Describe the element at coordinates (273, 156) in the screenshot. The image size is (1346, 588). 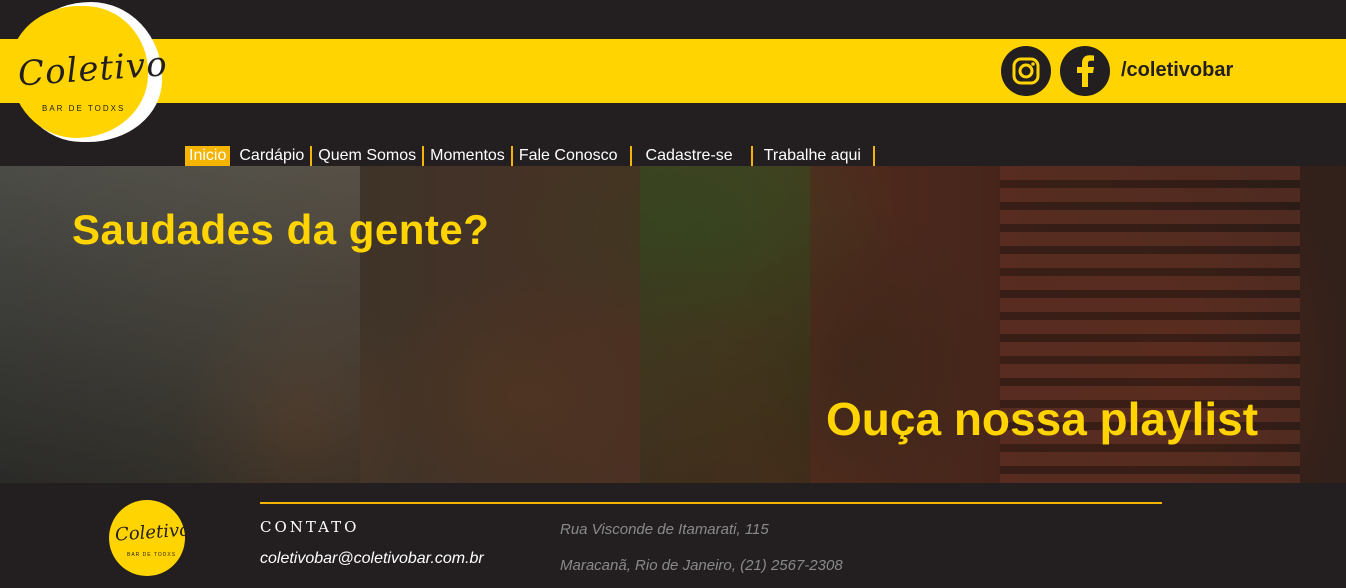
I see `nav-item-cardapio: Cardápio` at that location.